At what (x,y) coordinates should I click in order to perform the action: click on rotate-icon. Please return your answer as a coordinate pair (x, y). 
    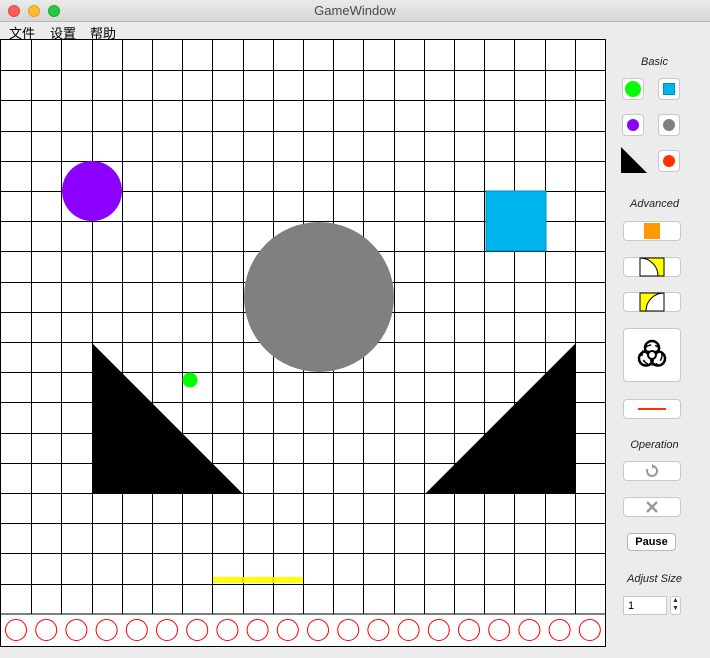
    Looking at the image, I should click on (652, 470).